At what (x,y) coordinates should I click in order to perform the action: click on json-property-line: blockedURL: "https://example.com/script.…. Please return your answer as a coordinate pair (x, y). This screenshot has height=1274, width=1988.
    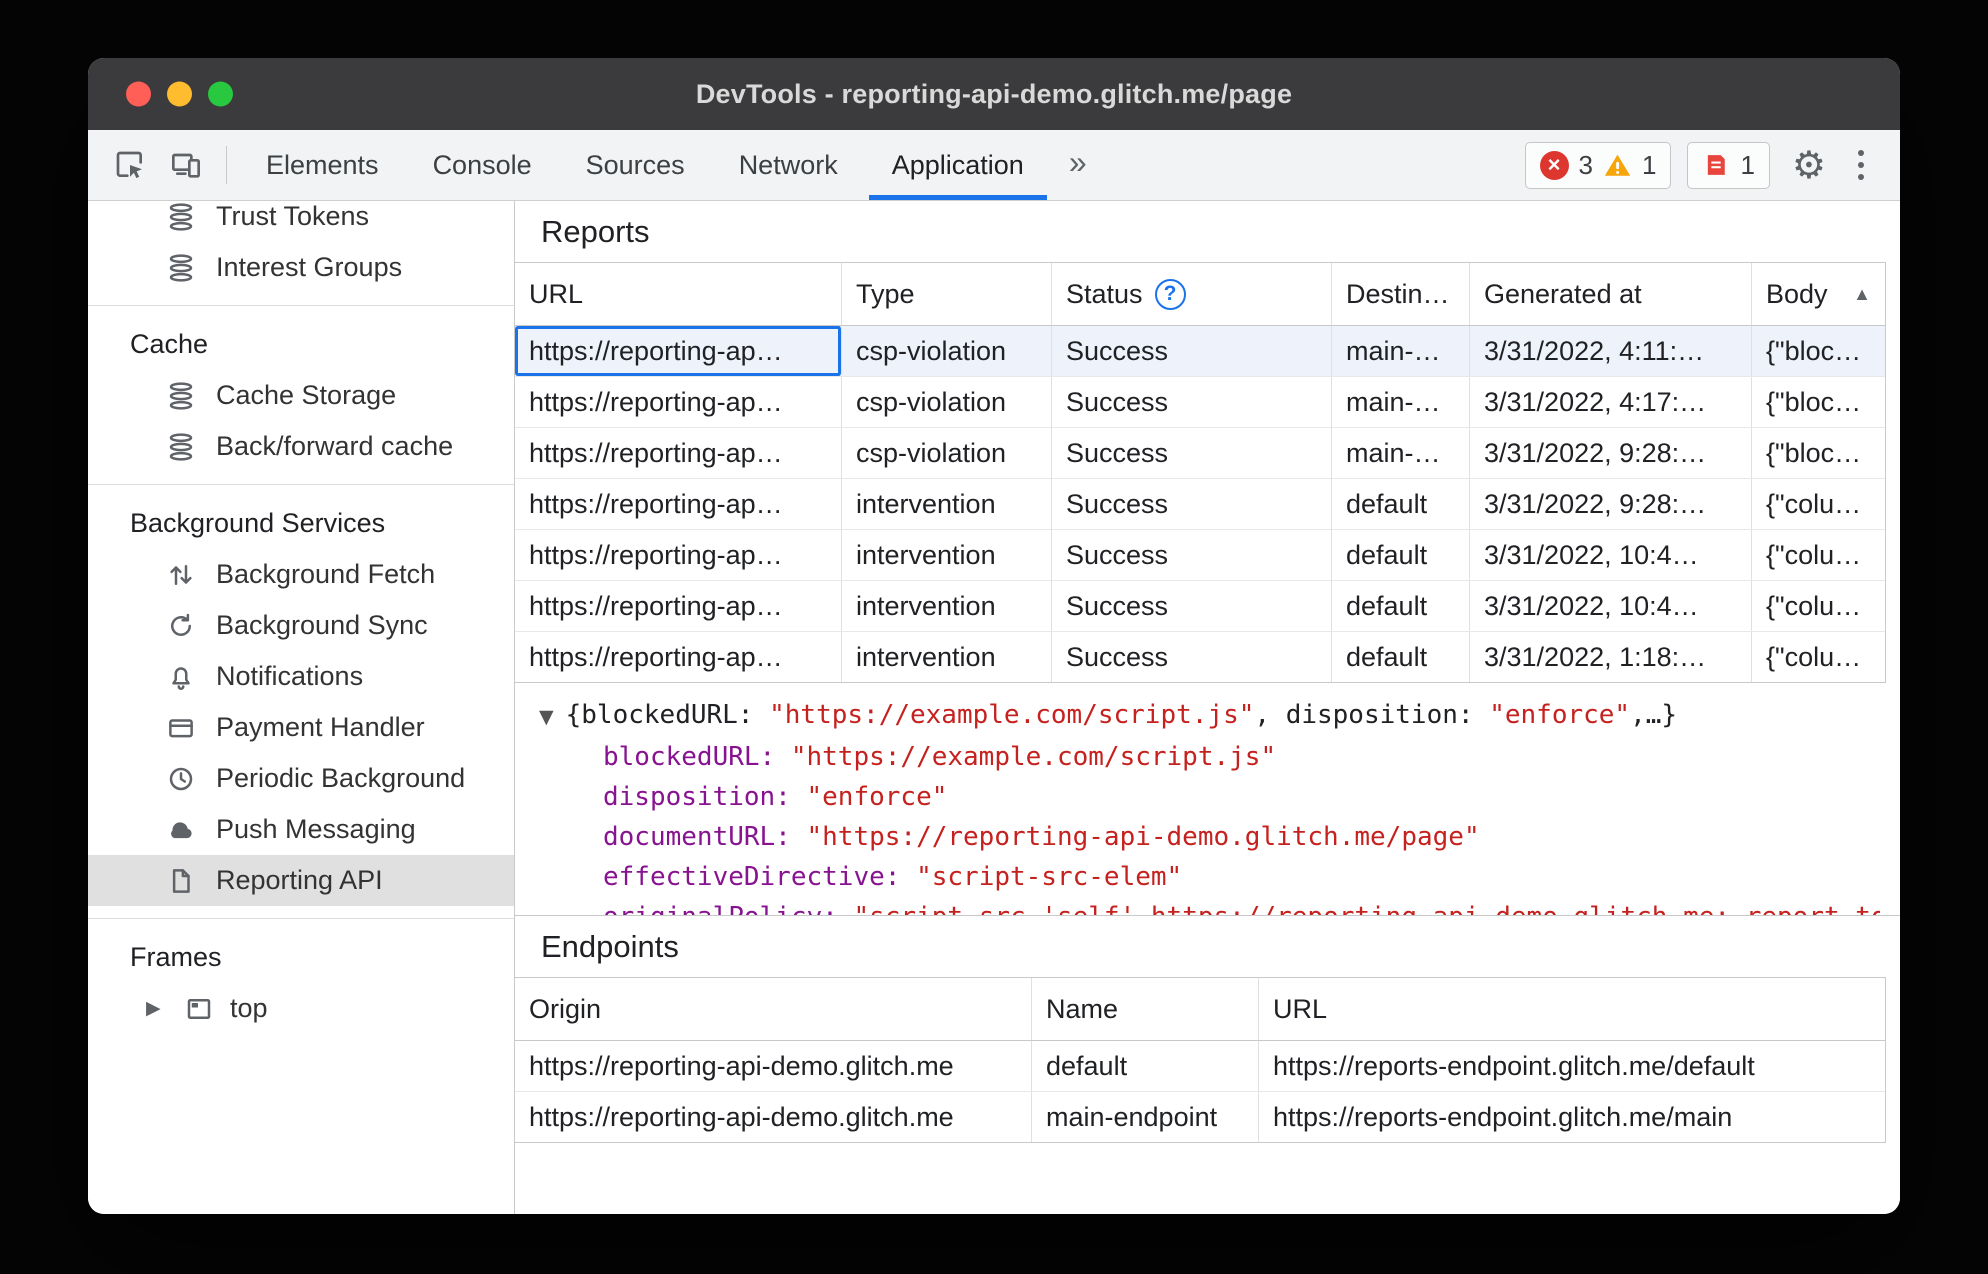
    Looking at the image, I should click on (940, 757).